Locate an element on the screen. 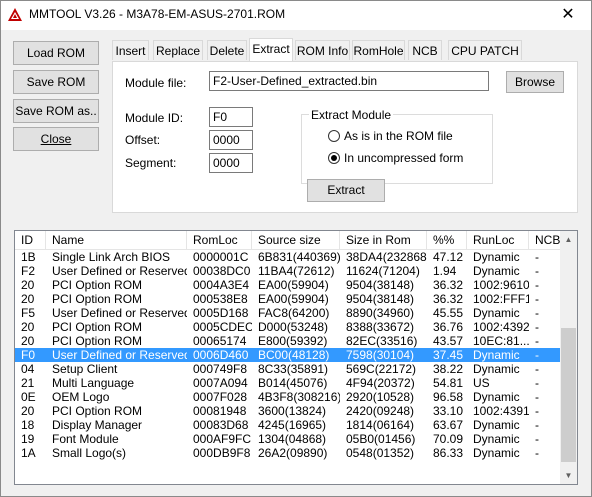  cell-size-in-rom: 1814(06164) is located at coordinates (380, 425).